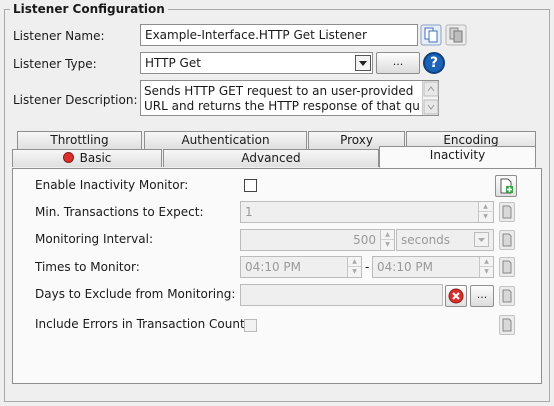  Describe the element at coordinates (75, 100) in the screenshot. I see `listener-description-label: Listener Description:` at that location.